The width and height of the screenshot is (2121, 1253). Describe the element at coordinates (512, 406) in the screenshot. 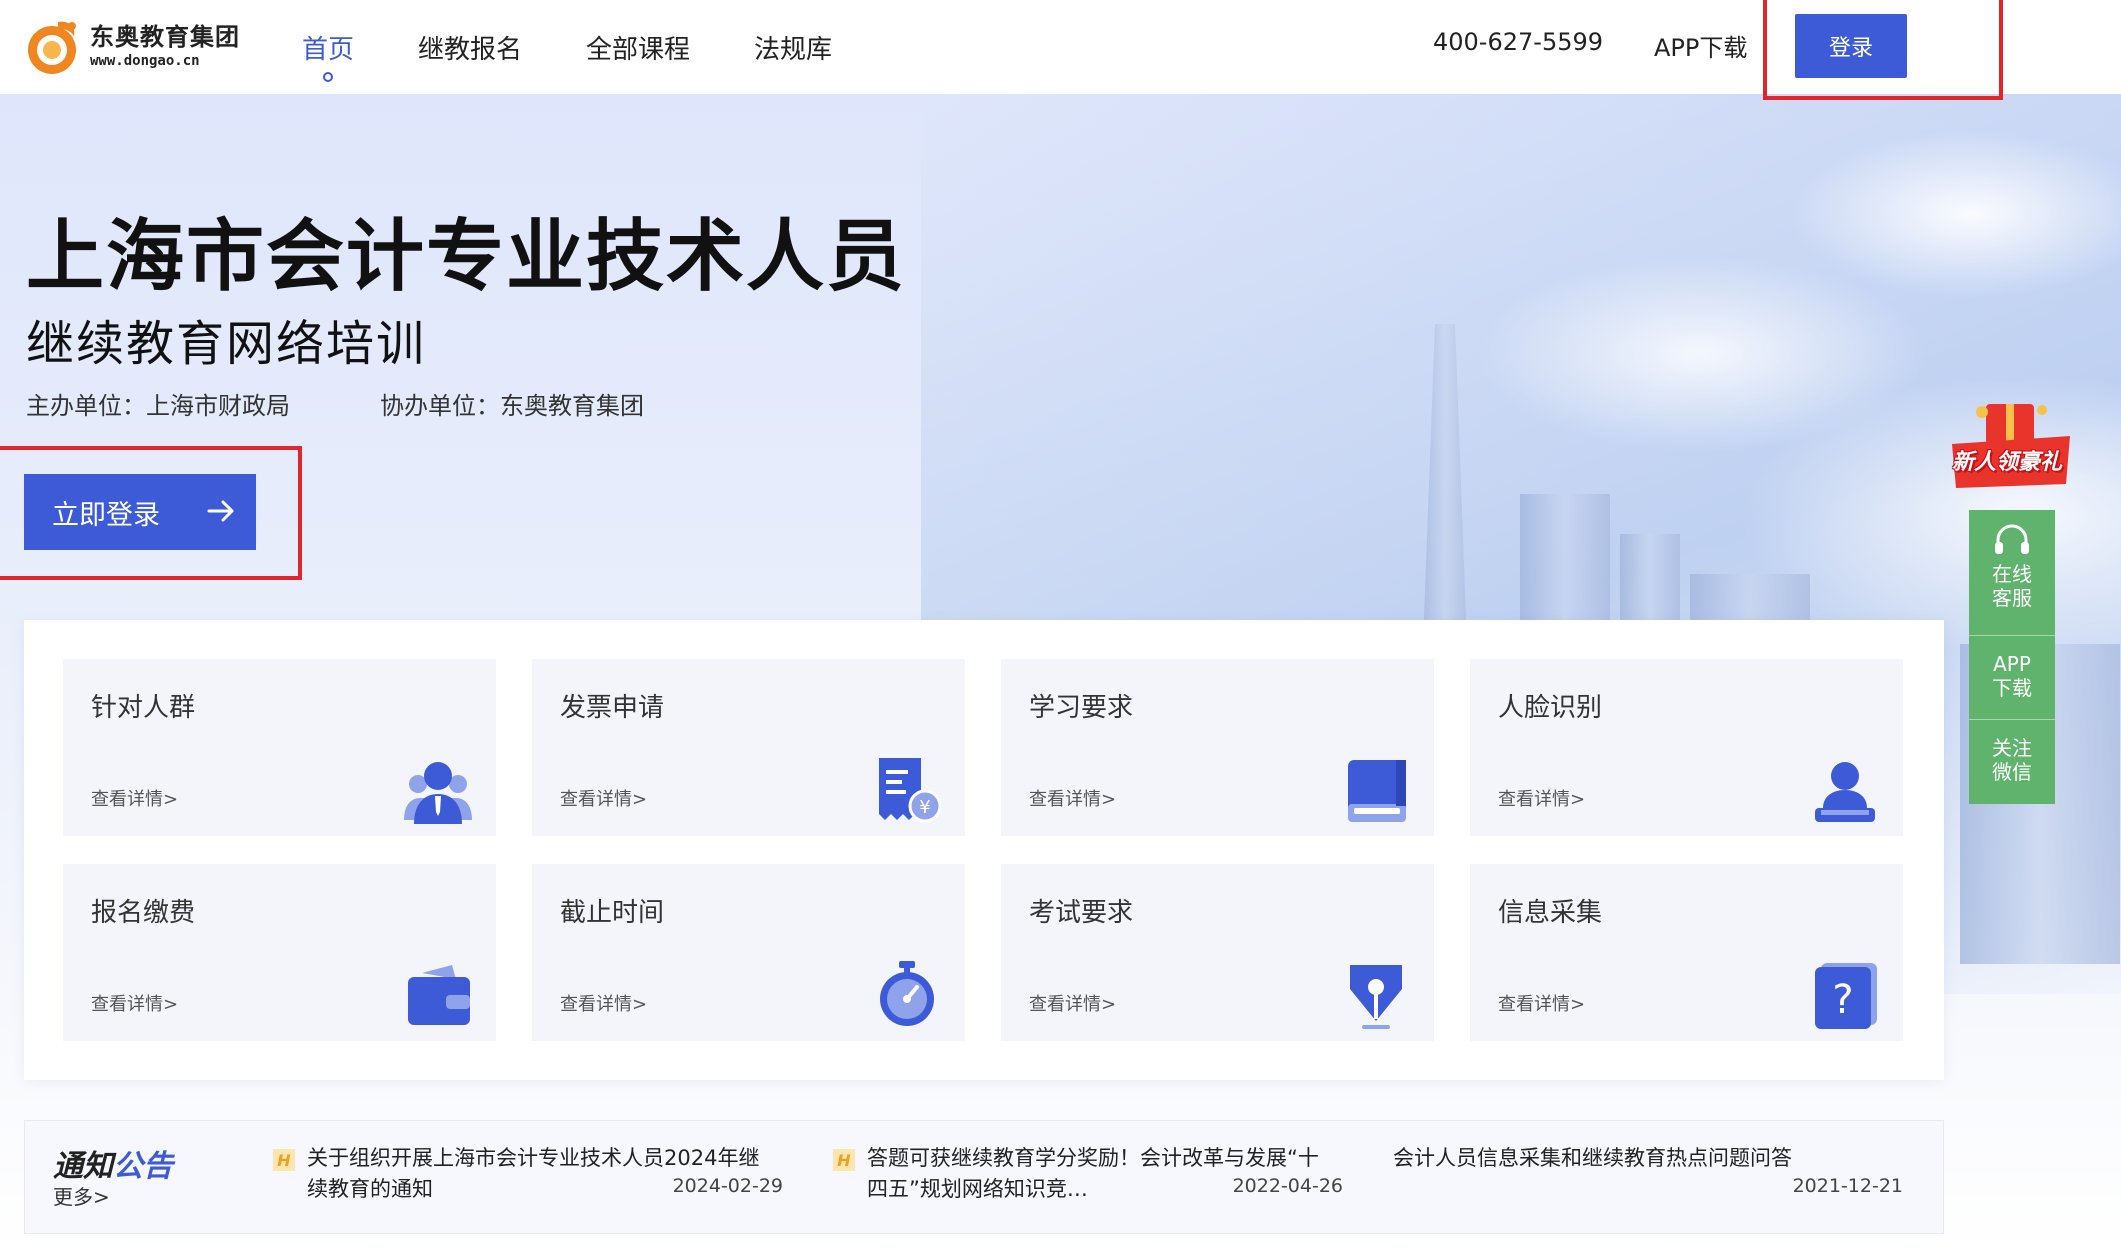

I see `co-host-organization: 协办单位：东奥教育集团` at that location.